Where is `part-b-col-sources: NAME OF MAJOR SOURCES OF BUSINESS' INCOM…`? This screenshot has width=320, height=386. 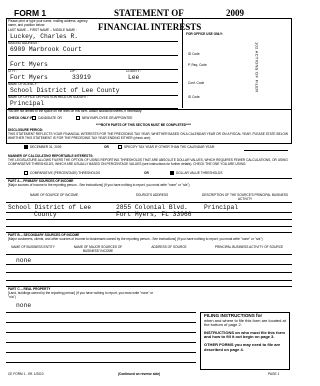 part-b-col-sources: NAME OF MAJOR SOURCES OF BUSINESS' INCOM… is located at coordinates (98, 249).